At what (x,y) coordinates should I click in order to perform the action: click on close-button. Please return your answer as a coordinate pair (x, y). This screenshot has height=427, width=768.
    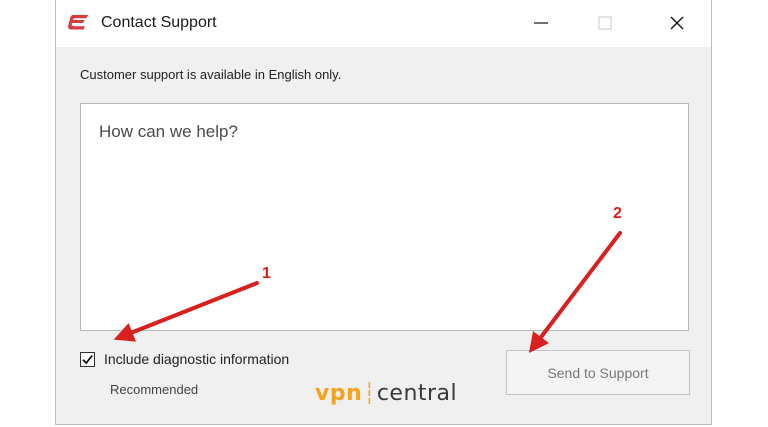
    Looking at the image, I should click on (677, 23).